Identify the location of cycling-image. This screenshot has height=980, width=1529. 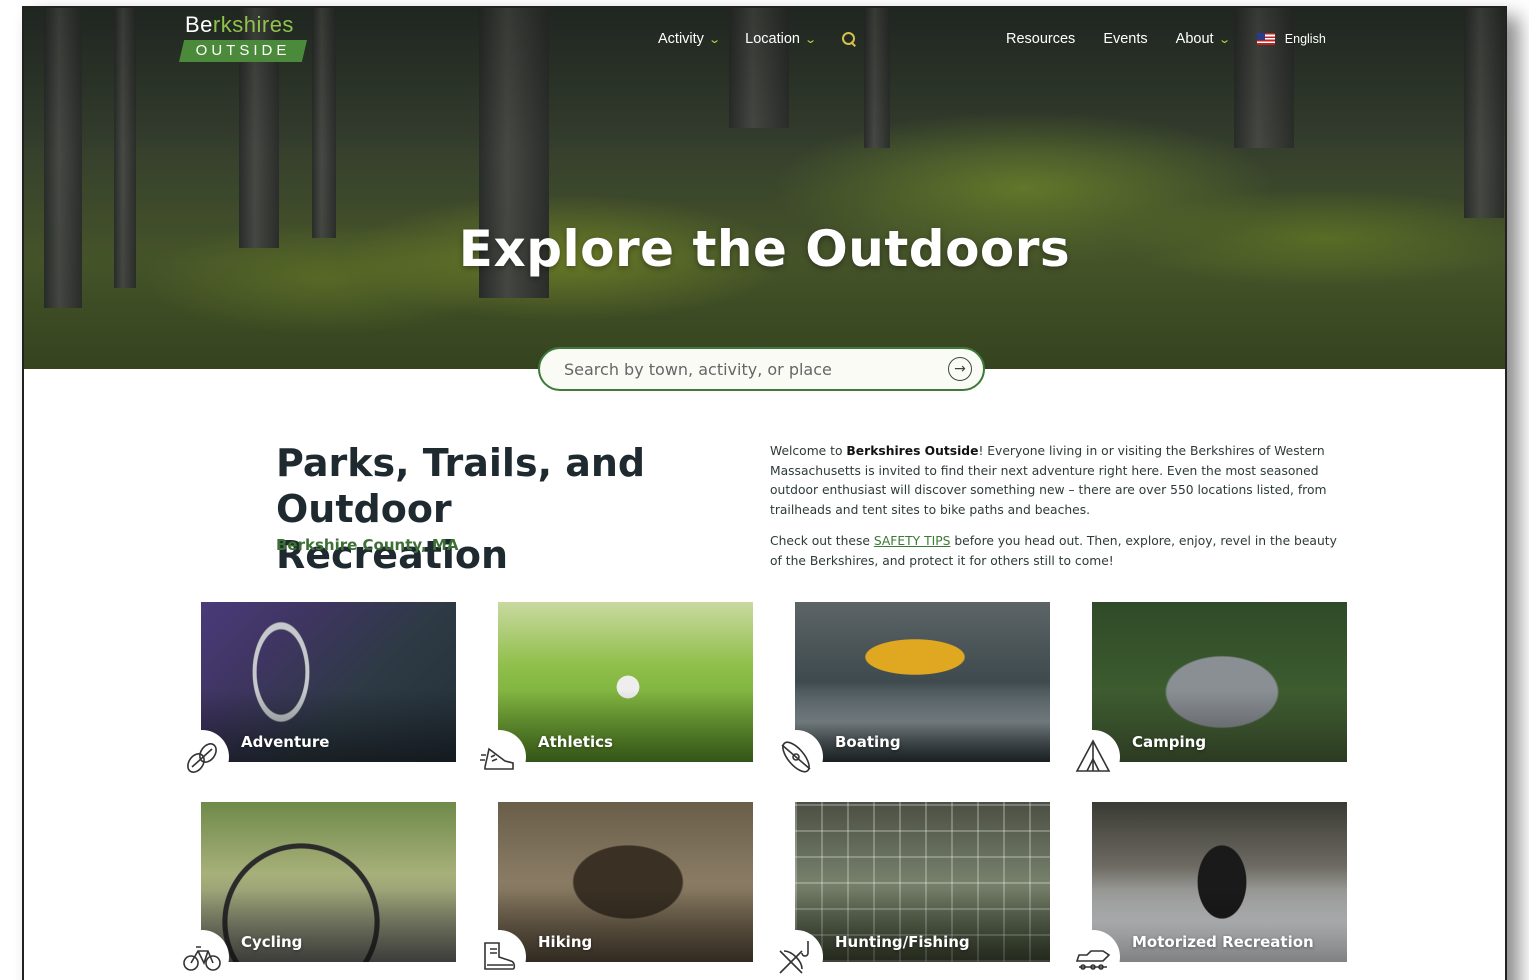
(328, 882).